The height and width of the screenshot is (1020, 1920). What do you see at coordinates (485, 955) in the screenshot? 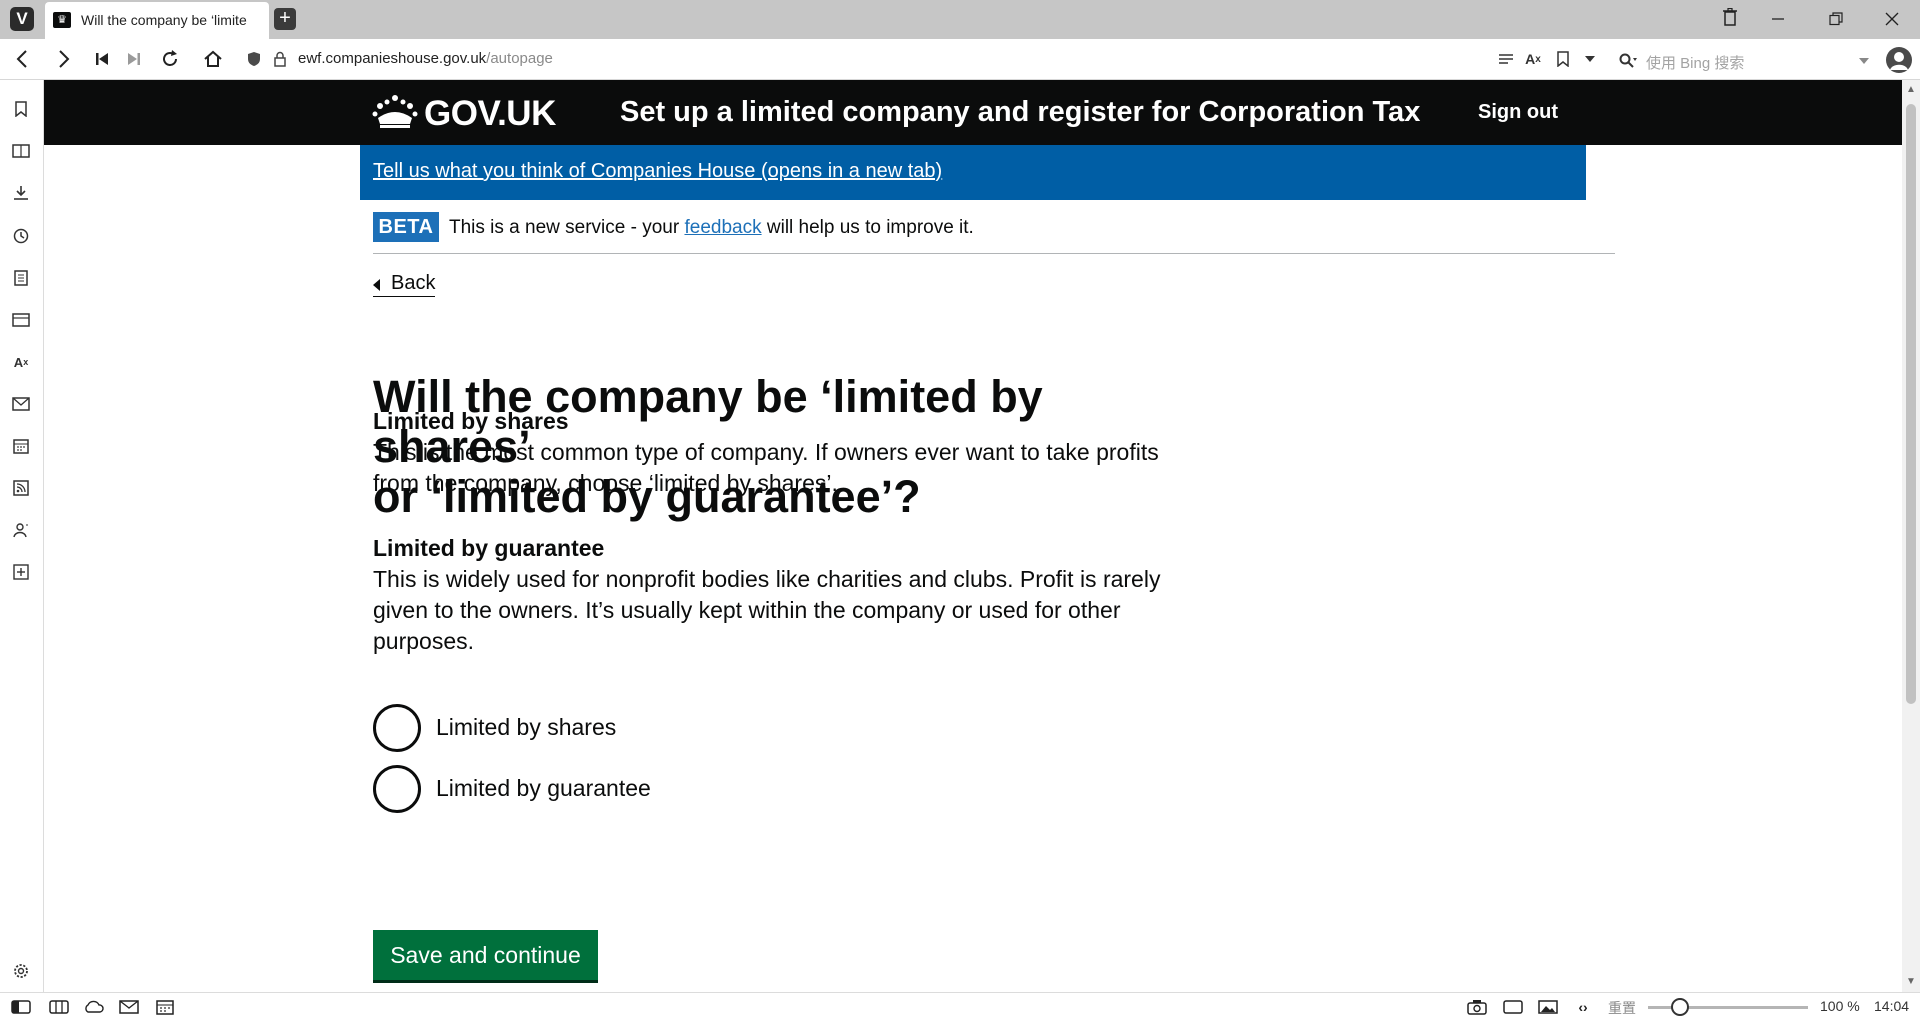
I see `save-and-continue-button: Save and continue` at bounding box center [485, 955].